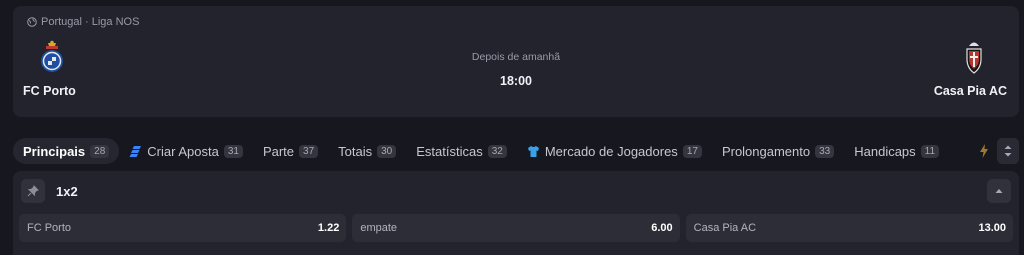 This screenshot has height=255, width=1024. I want to click on tab-count: 17, so click(692, 151).